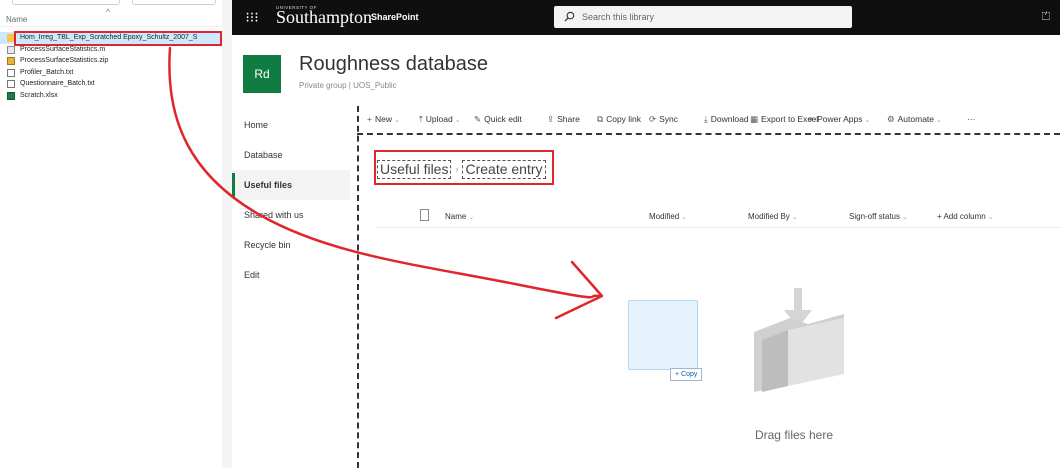  What do you see at coordinates (108, 12) in the screenshot?
I see `sort-caret-icon: ^` at bounding box center [108, 12].